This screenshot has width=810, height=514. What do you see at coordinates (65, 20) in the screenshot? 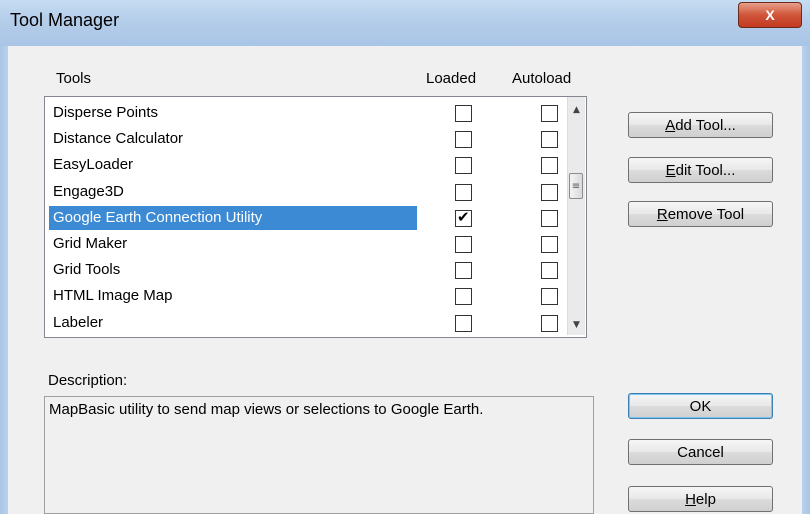
I see `window-title: Tool Manager` at bounding box center [65, 20].